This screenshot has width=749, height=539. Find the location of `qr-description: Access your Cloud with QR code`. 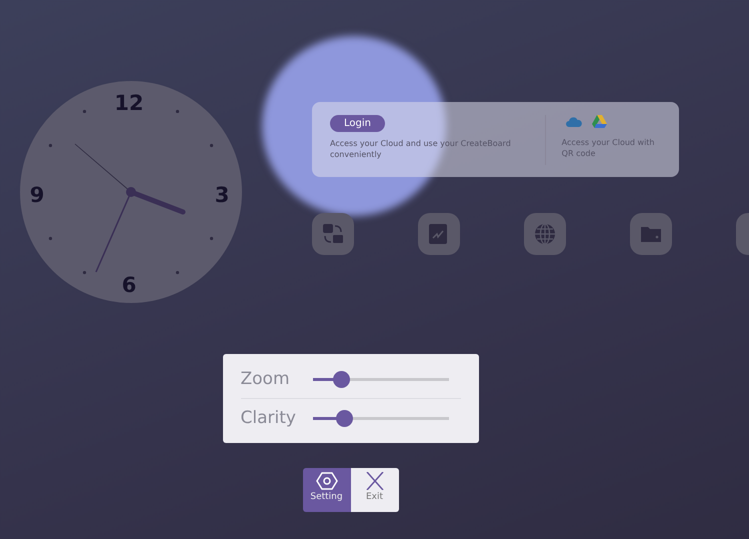

qr-description: Access your Cloud with QR code is located at coordinates (609, 149).